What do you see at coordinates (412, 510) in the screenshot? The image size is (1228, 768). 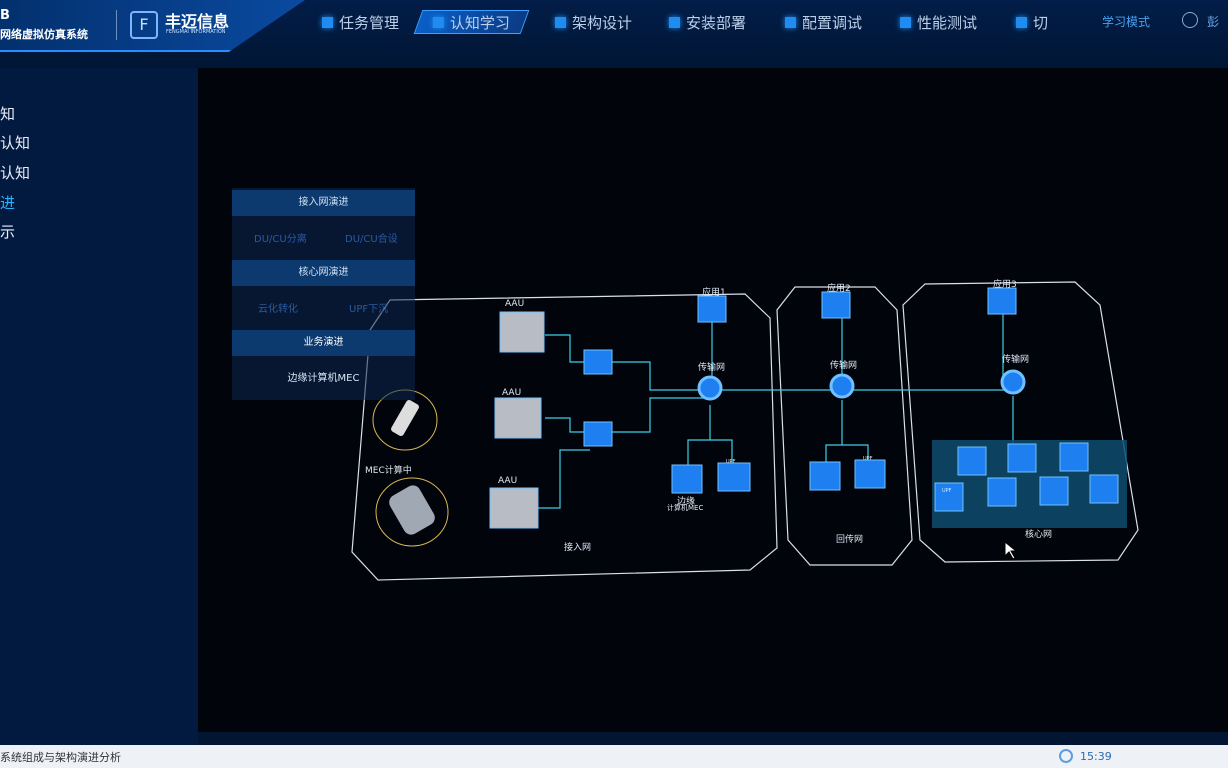 I see `car-icon` at bounding box center [412, 510].